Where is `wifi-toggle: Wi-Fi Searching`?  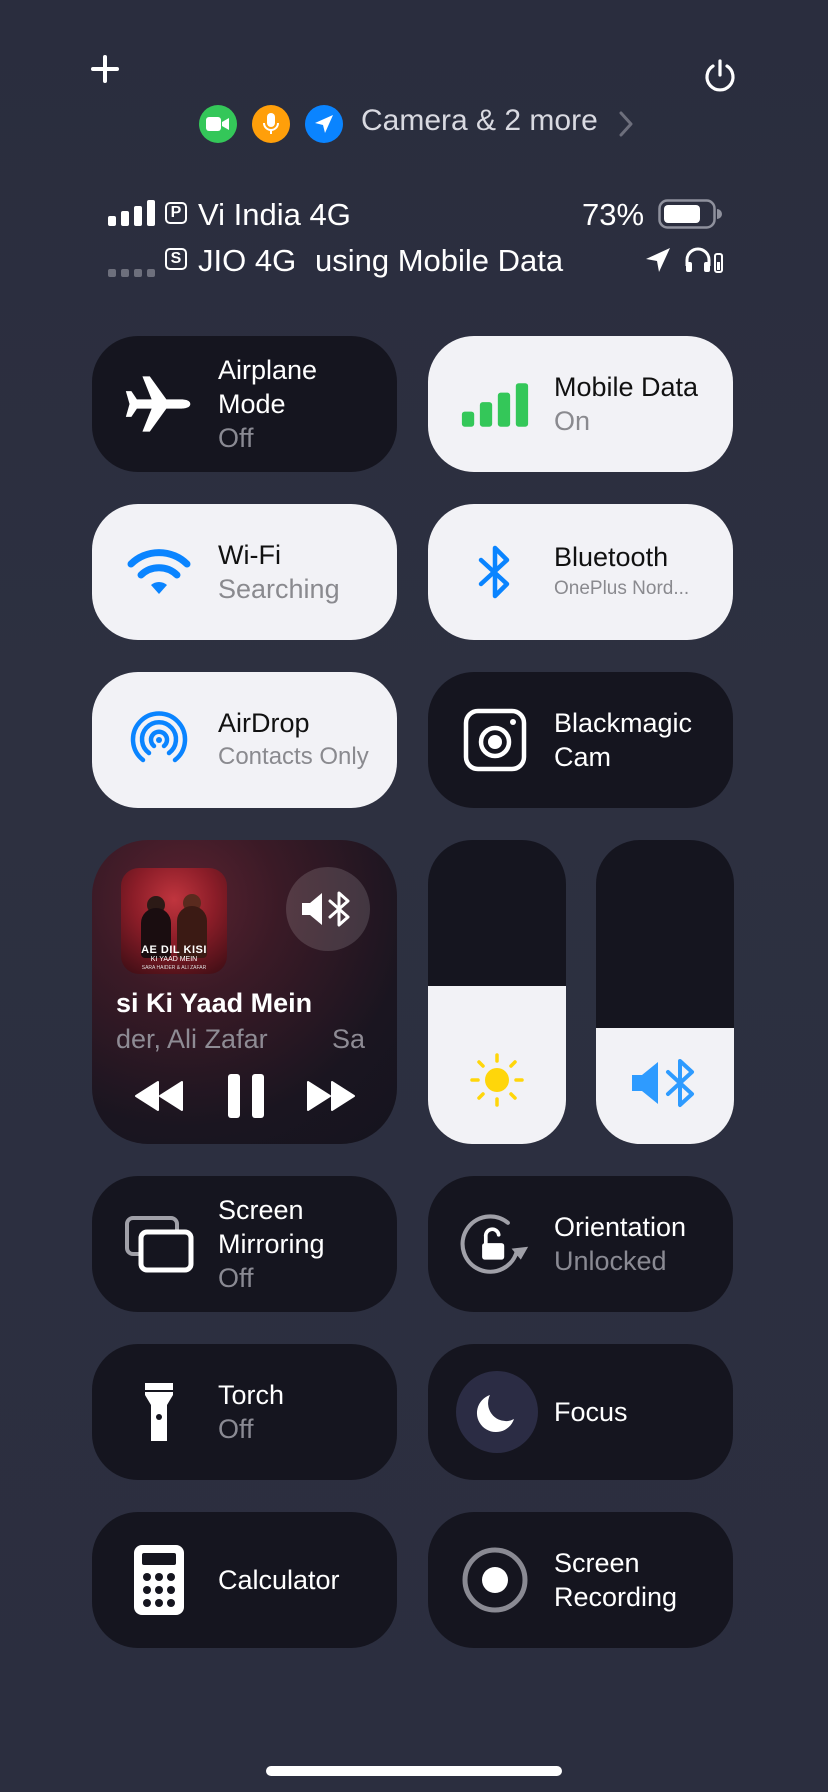
wifi-toggle: Wi-Fi Searching is located at coordinates (244, 572).